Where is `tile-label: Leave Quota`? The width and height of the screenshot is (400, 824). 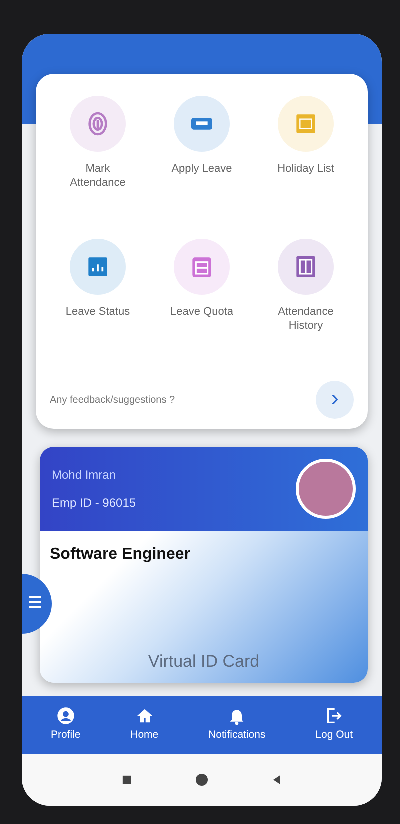 tile-label: Leave Quota is located at coordinates (202, 311).